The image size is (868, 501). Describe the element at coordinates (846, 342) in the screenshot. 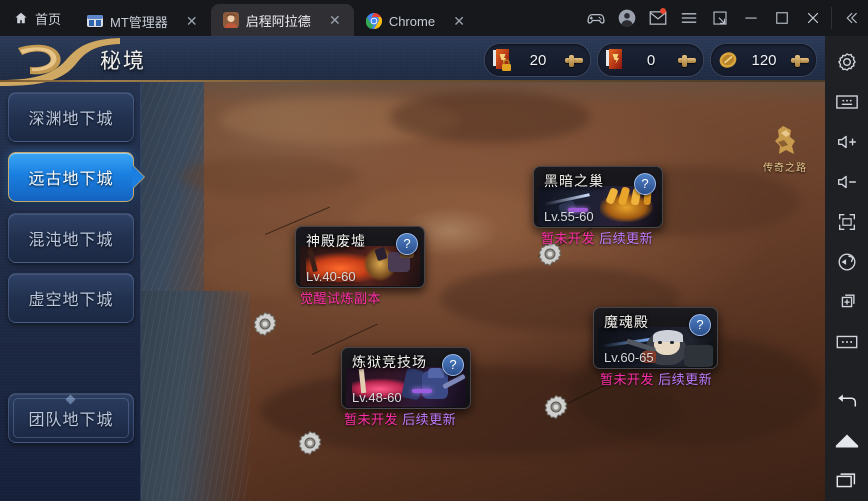

I see `more-options-icon` at that location.